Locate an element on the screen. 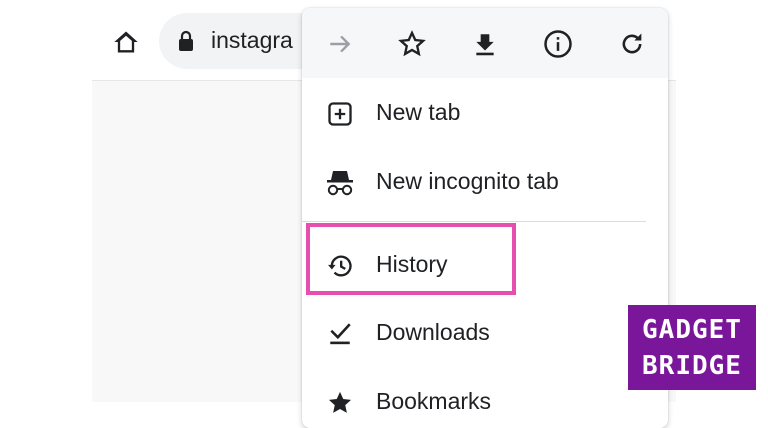 Image resolution: width=768 pixels, height=428 pixels. watermark-line1: GADGET is located at coordinates (692, 330).